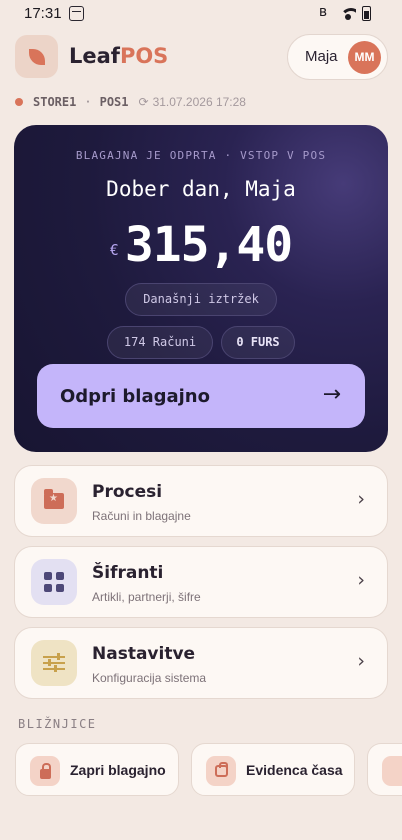 The image size is (402, 840). Describe the element at coordinates (199, 102) in the screenshot. I see `last-sync-time: 31.07.2026 17:28` at that location.